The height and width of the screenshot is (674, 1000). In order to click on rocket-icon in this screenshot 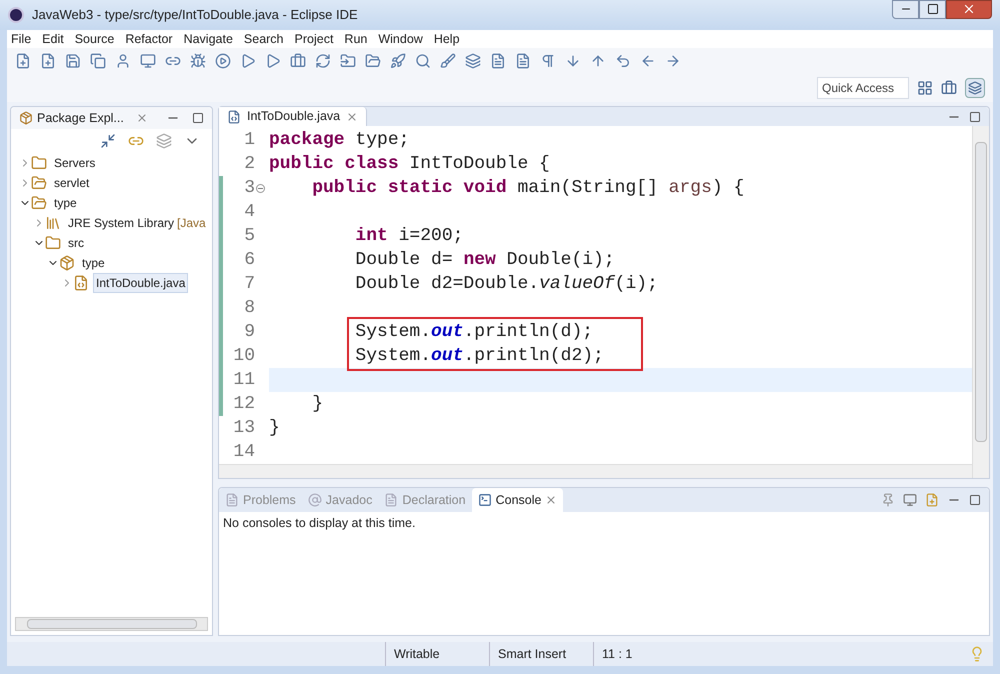, I will do `click(398, 61)`.